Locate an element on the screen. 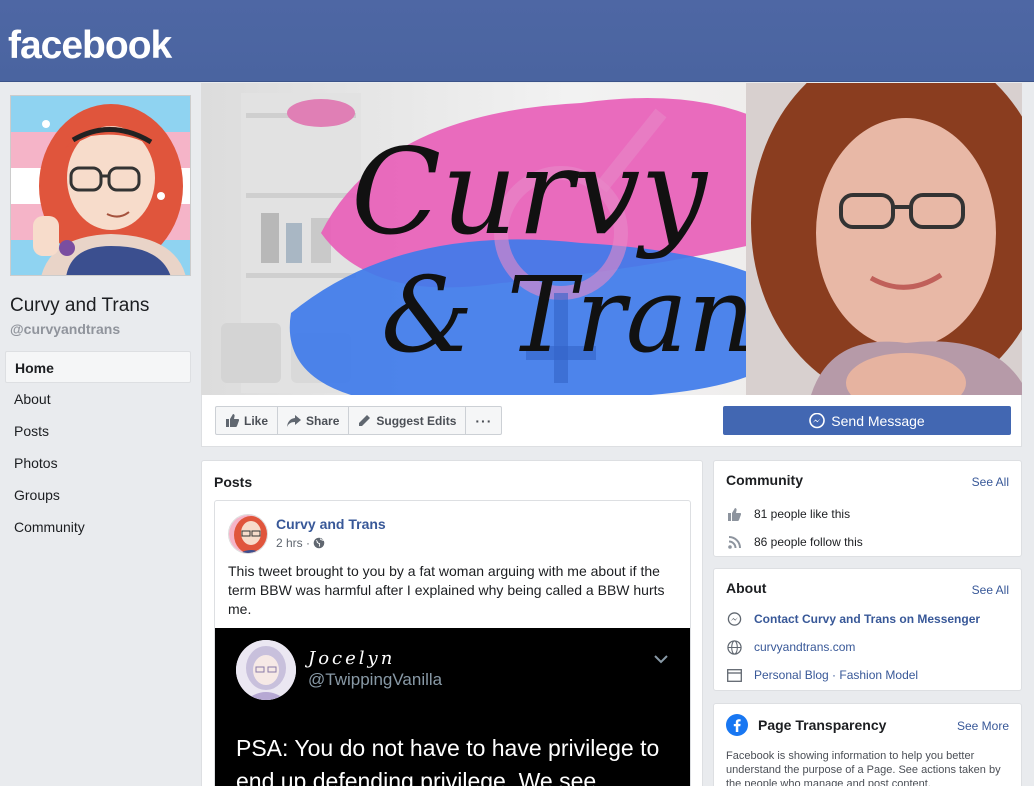 The width and height of the screenshot is (1034, 786). nav-item-posts: Posts is located at coordinates (98, 431).